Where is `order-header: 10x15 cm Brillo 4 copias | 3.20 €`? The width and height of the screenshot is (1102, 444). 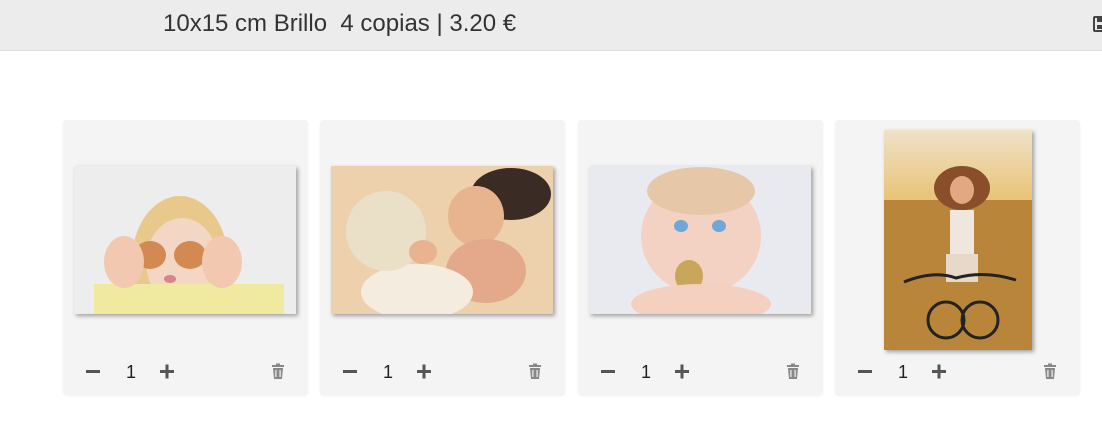
order-header: 10x15 cm Brillo 4 copias | 3.20 € is located at coordinates (551, 25).